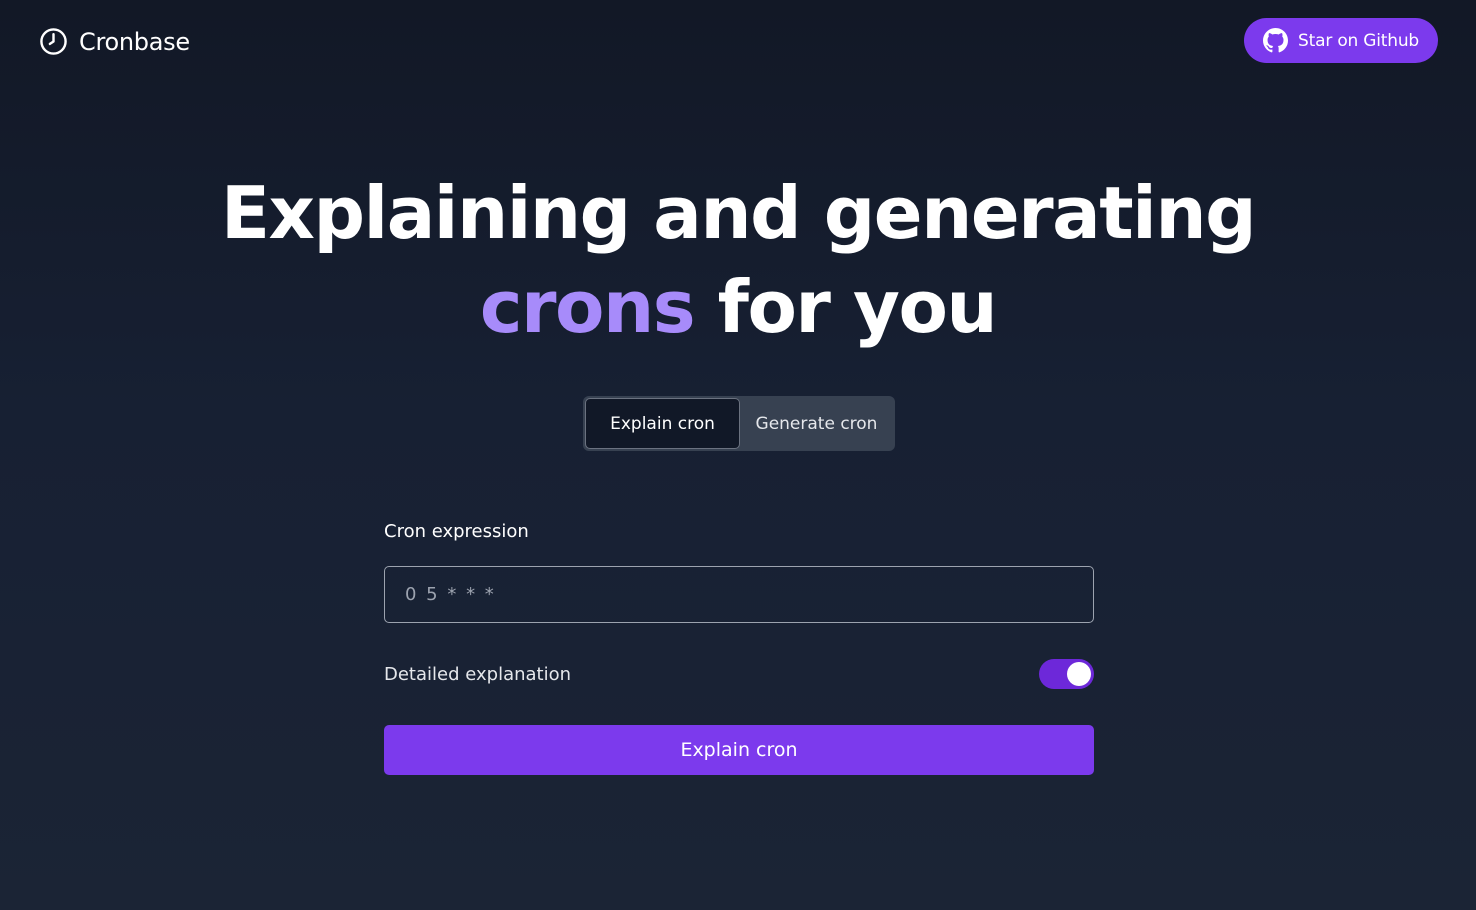 This screenshot has height=910, width=1476. I want to click on tab-explain-cron: Explain cron, so click(662, 423).